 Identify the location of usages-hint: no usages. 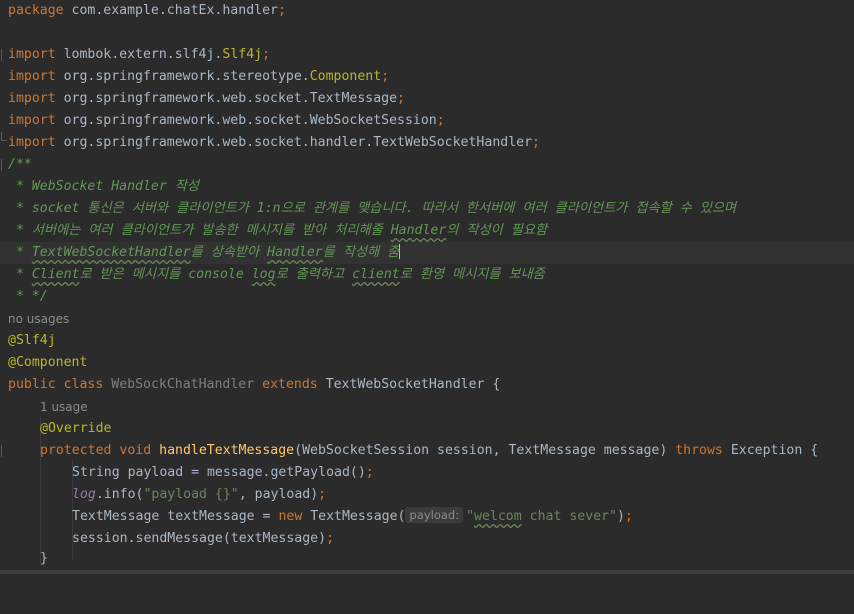
(427, 319).